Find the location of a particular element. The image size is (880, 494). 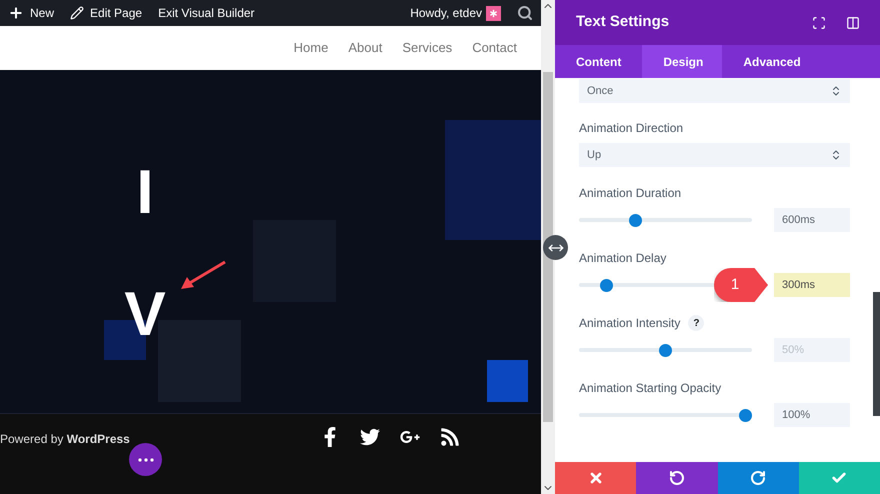

cancel-button is located at coordinates (595, 478).